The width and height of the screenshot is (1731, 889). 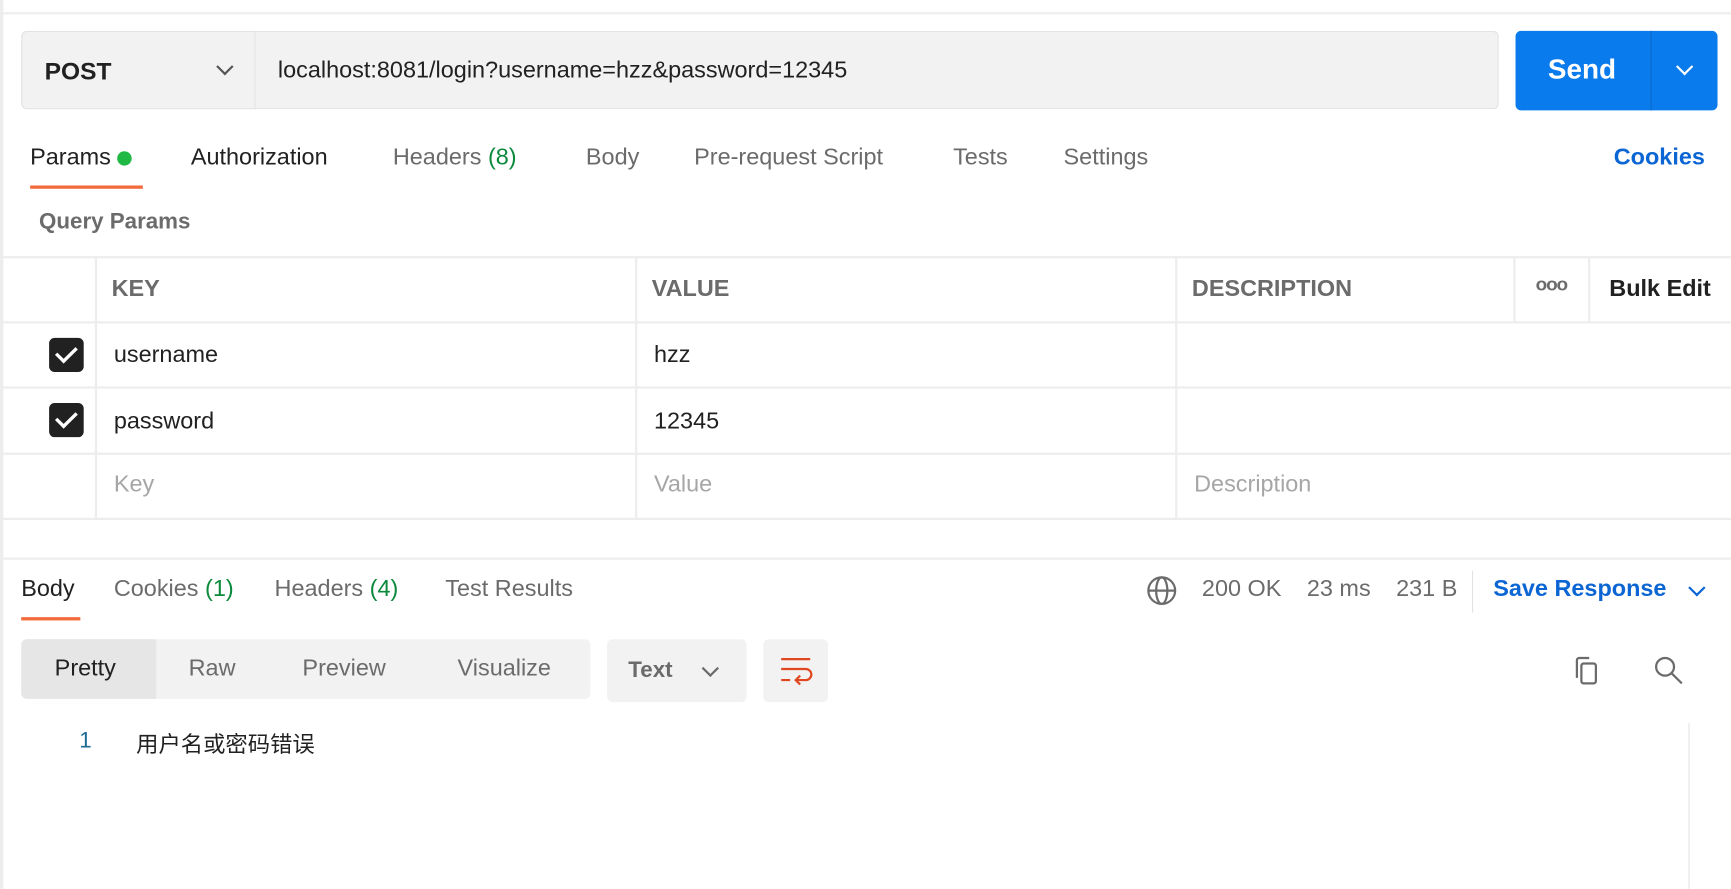 What do you see at coordinates (1668, 670) in the screenshot?
I see `search-icon` at bounding box center [1668, 670].